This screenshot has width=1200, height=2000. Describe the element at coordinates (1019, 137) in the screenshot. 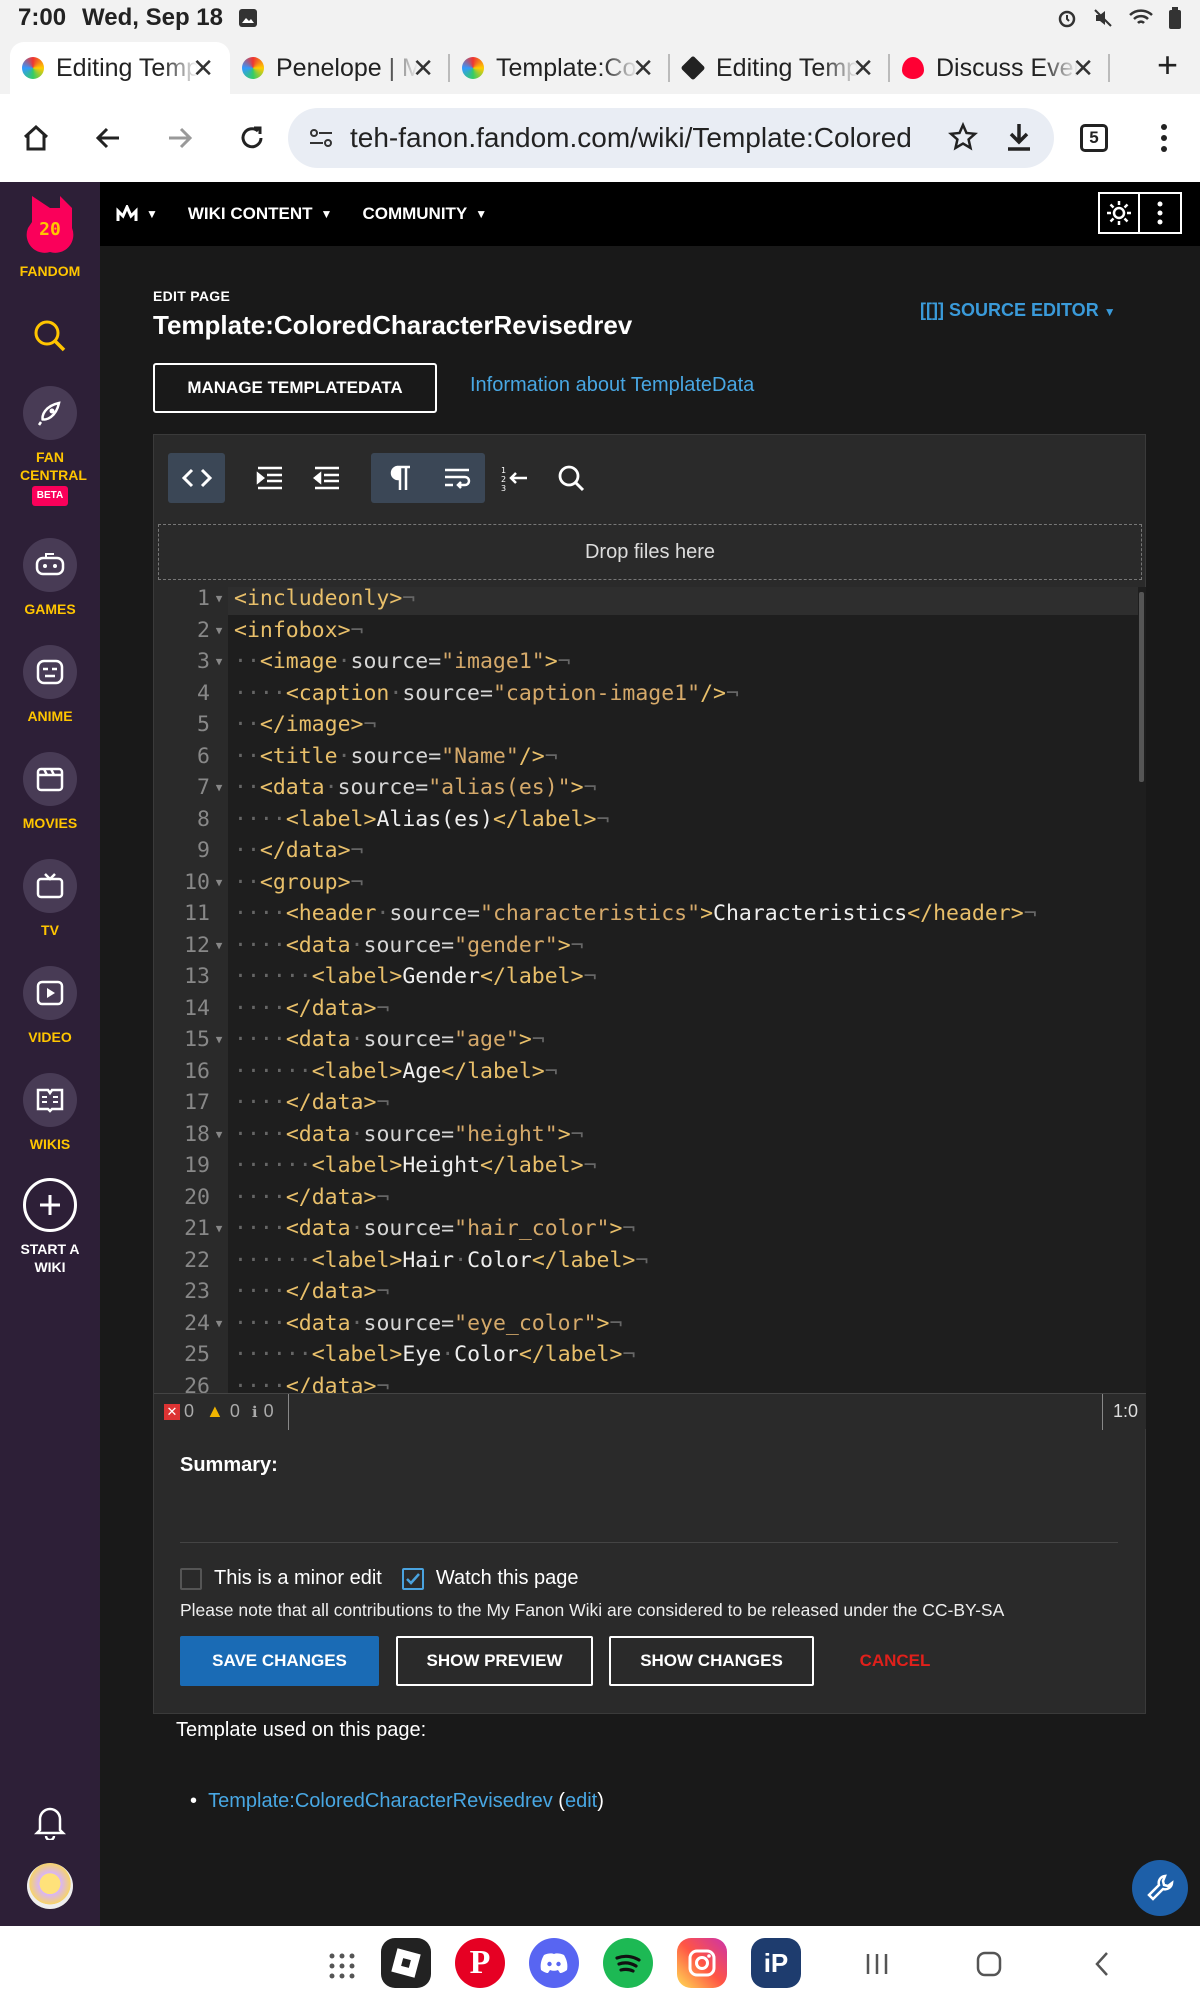

I see `download-icon` at that location.